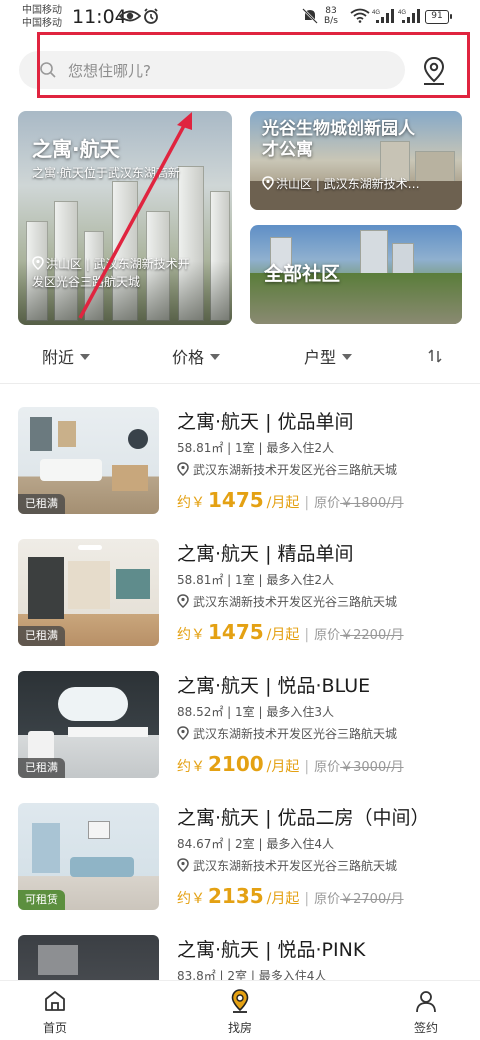  I want to click on signal-4g-icon-2: 4G, so click(409, 16).